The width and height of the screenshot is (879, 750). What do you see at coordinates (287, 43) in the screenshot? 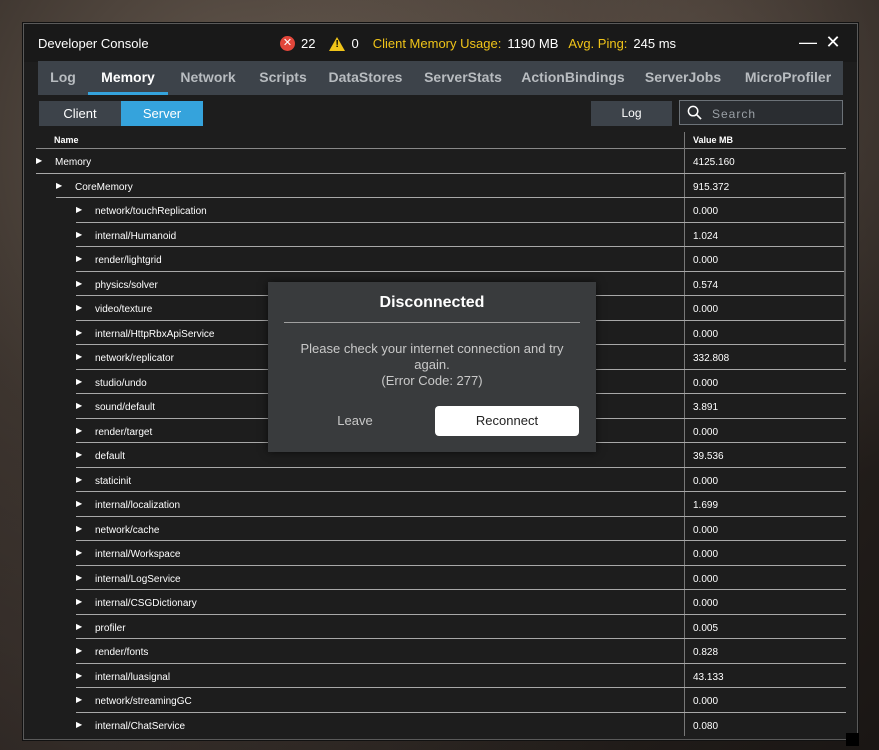
I see `error-icon: ✕` at bounding box center [287, 43].